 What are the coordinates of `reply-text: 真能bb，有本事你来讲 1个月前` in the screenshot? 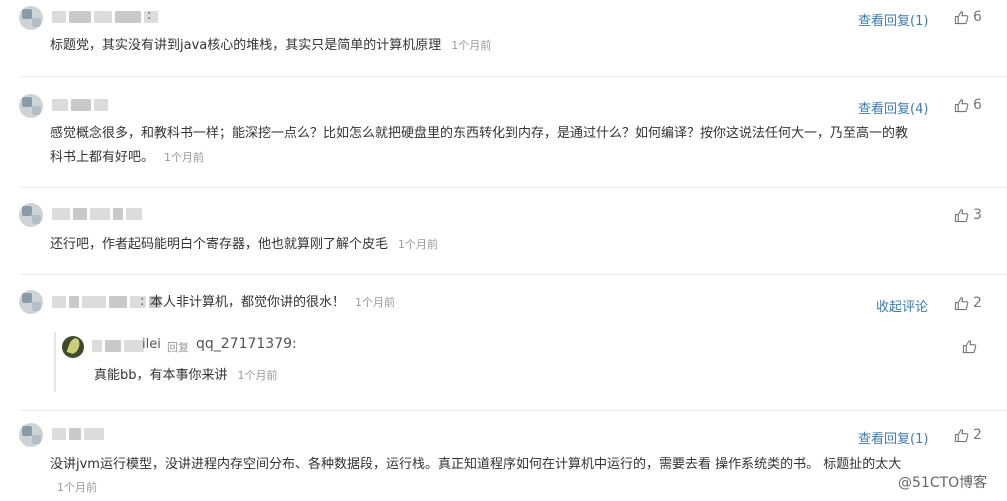 It's located at (186, 375).